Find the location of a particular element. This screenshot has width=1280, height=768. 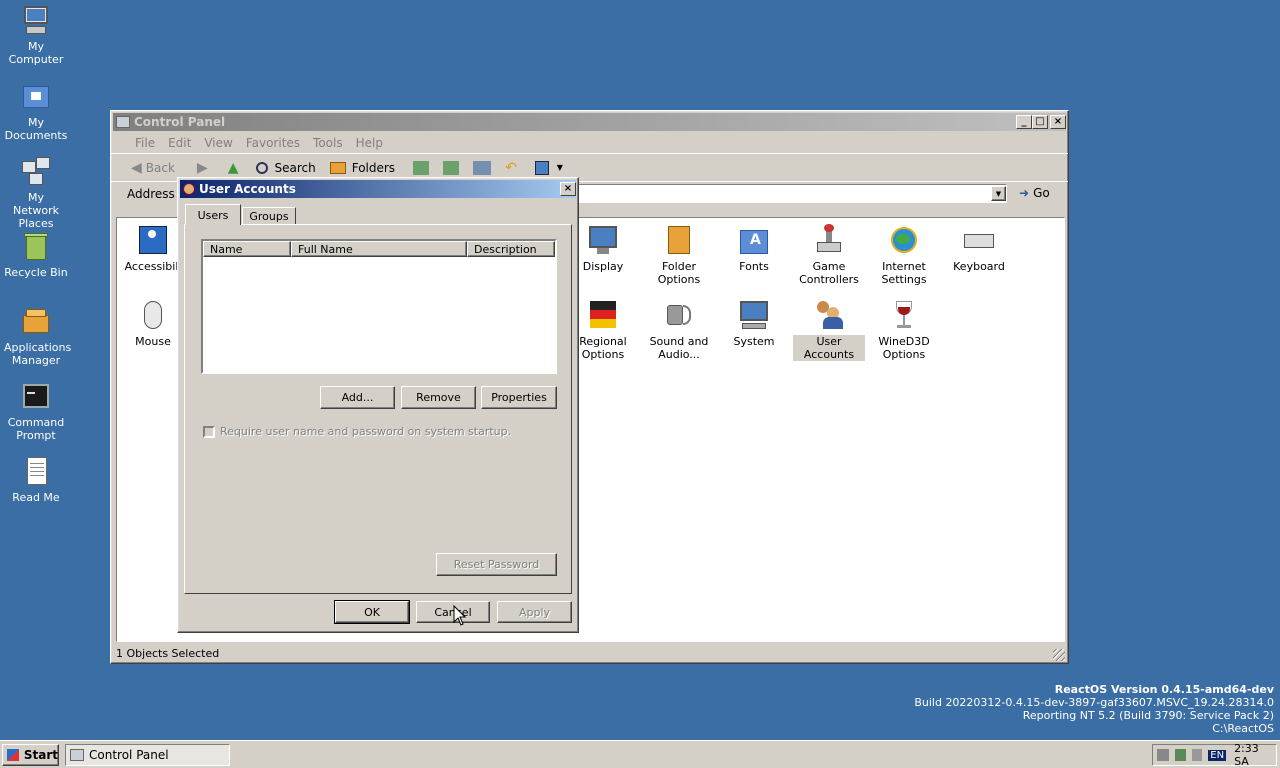

column-name: Name is located at coordinates (247, 249).